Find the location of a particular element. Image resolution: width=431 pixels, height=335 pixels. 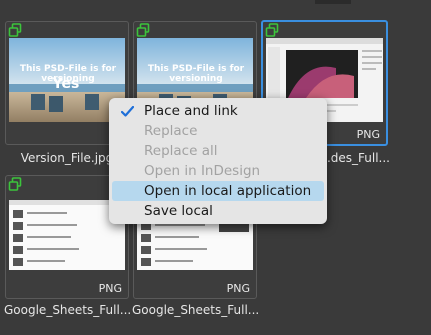

menu-item-label: Place and link is located at coordinates (191, 111).